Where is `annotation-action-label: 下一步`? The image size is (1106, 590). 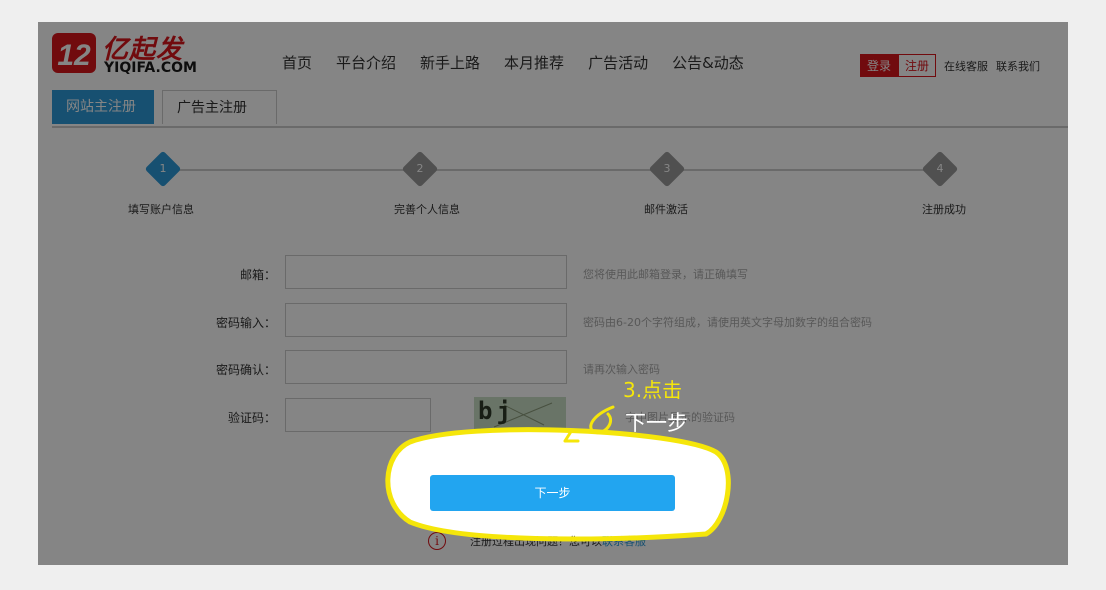
annotation-action-label: 下一步 is located at coordinates (656, 423).